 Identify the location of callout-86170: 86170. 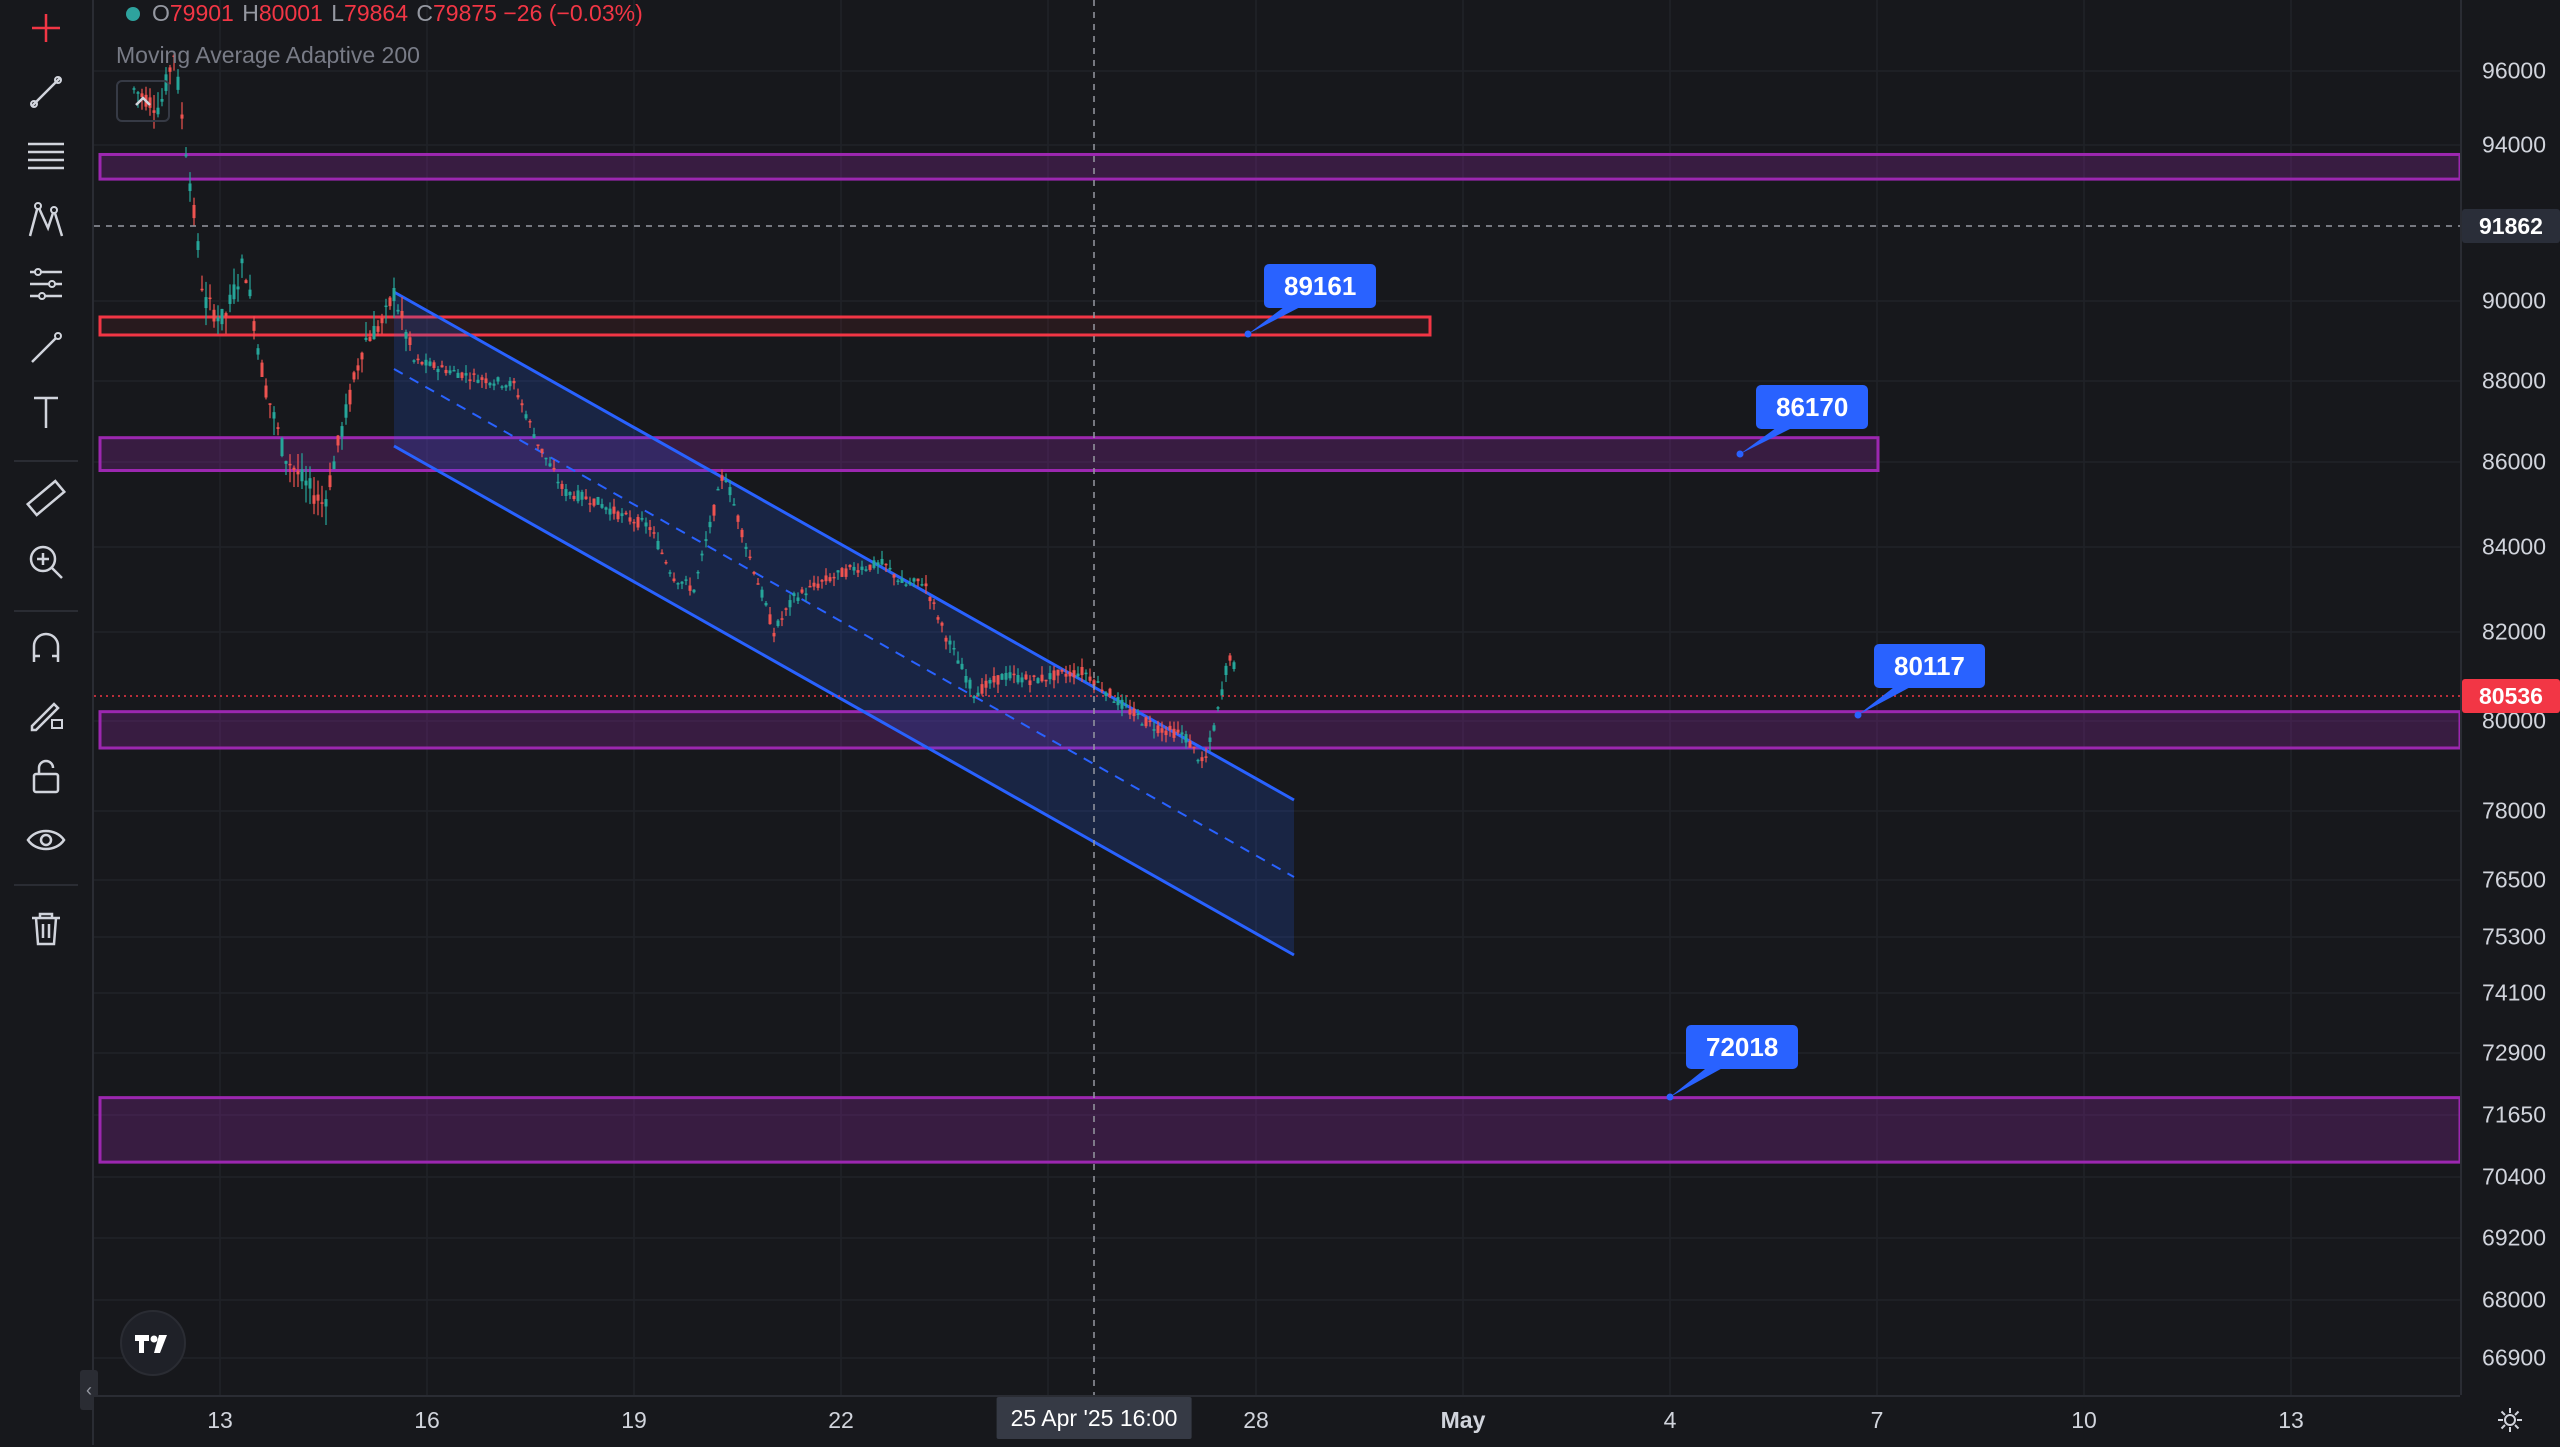
(1812, 407).